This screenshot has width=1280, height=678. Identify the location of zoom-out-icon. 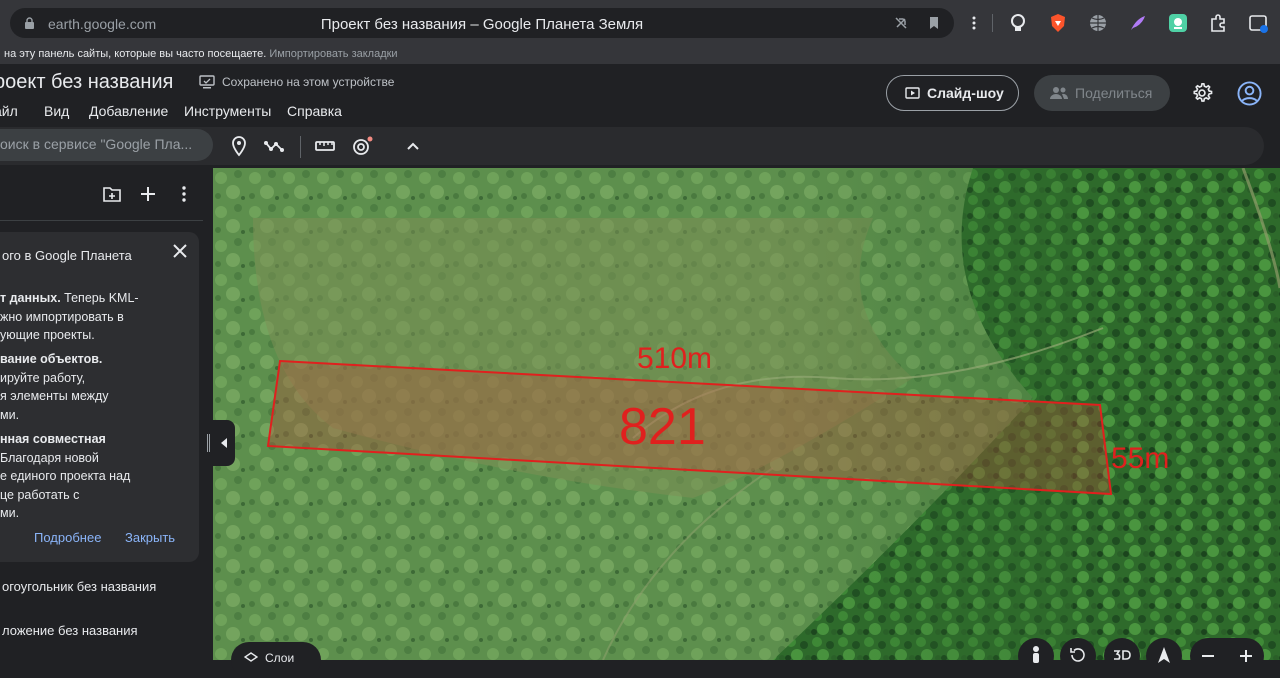
(1208, 656).